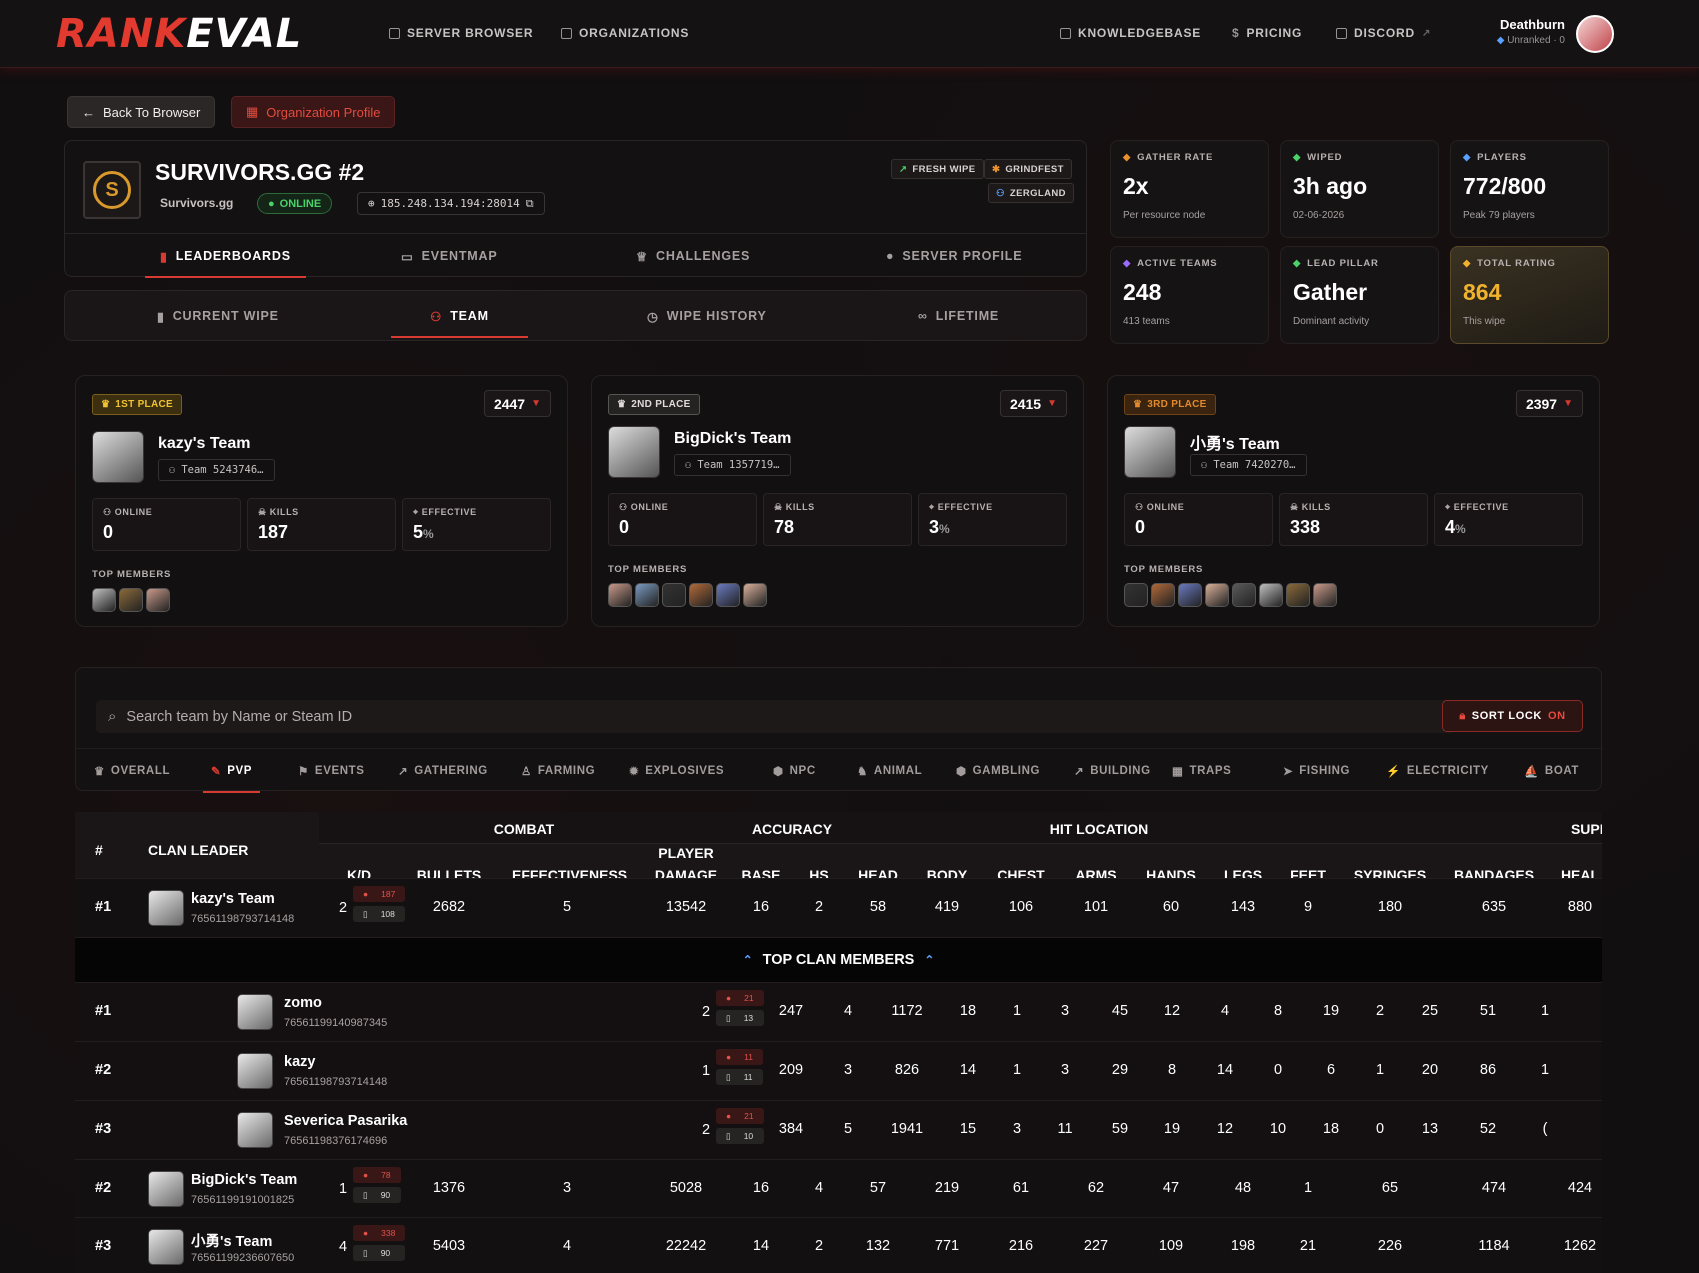 This screenshot has height=1273, width=1699. What do you see at coordinates (1065, 33) in the screenshot?
I see `book-icon` at bounding box center [1065, 33].